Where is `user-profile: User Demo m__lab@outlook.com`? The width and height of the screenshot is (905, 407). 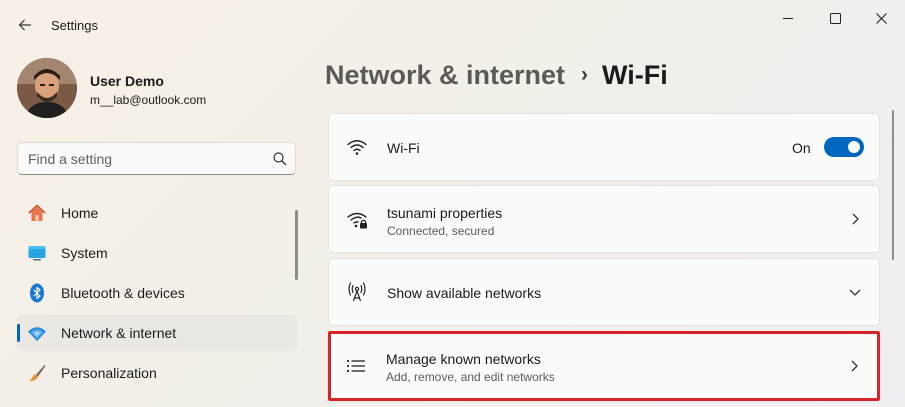
user-profile: User Demo m__lab@outlook.com is located at coordinates (152, 89).